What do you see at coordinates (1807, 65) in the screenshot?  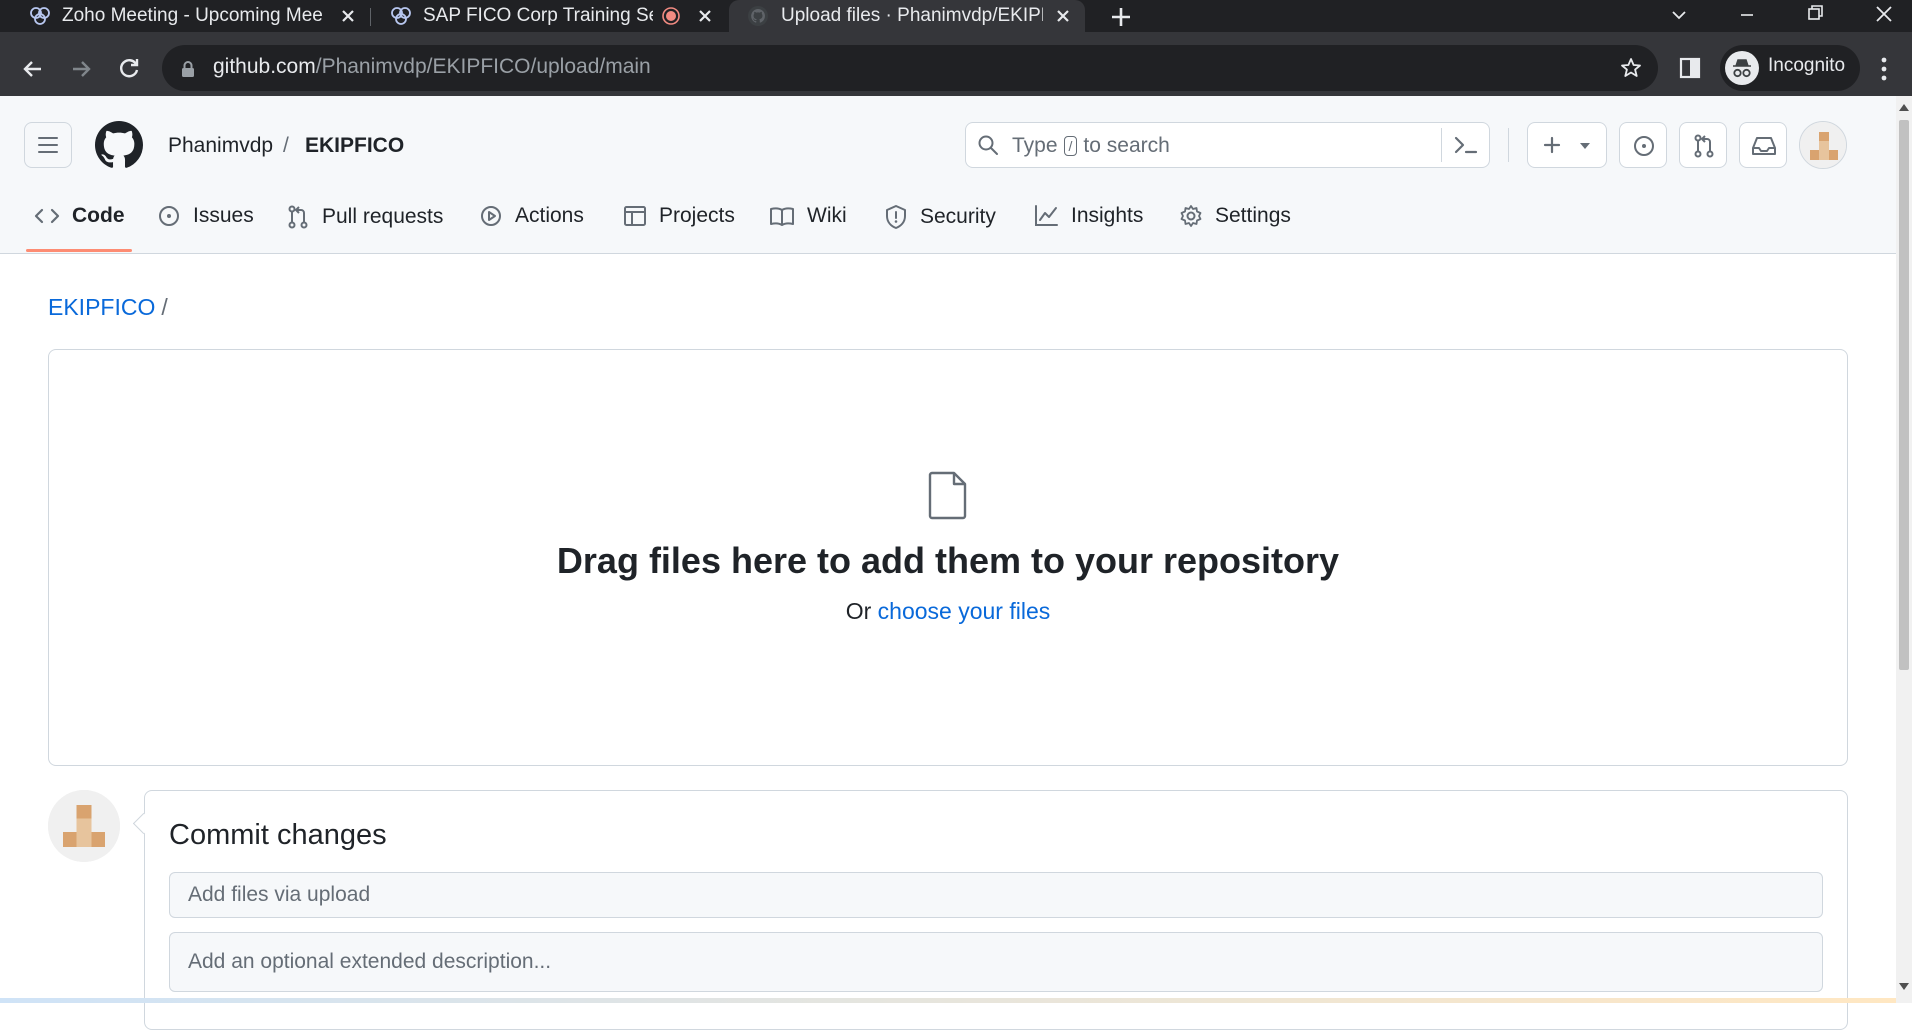 I see `incognito-label: Incognito` at bounding box center [1807, 65].